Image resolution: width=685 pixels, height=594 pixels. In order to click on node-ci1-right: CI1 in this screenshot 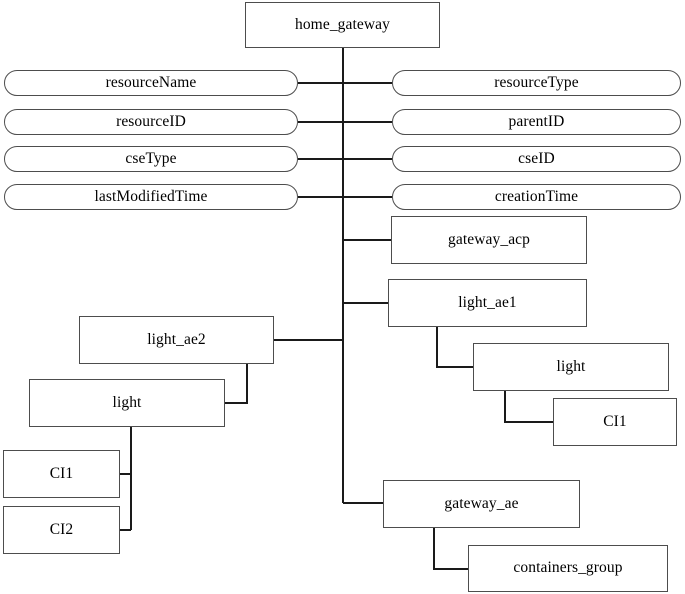, I will do `click(615, 422)`.